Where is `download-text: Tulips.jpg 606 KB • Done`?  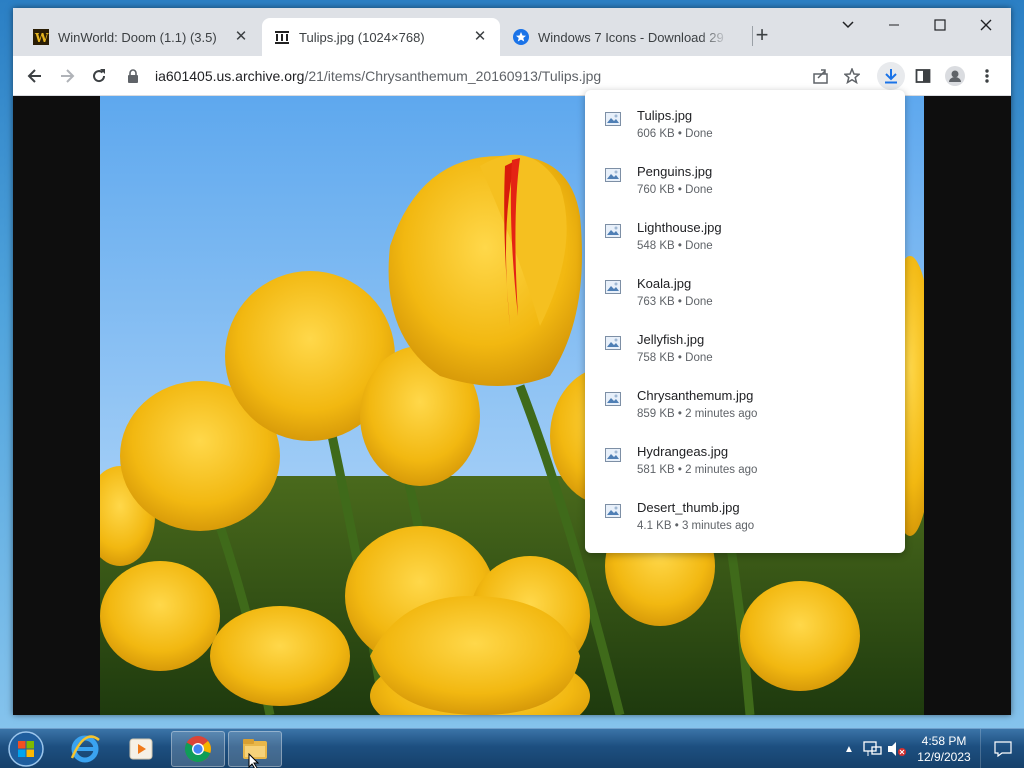
download-text: Tulips.jpg 606 KB • Done is located at coordinates (675, 125).